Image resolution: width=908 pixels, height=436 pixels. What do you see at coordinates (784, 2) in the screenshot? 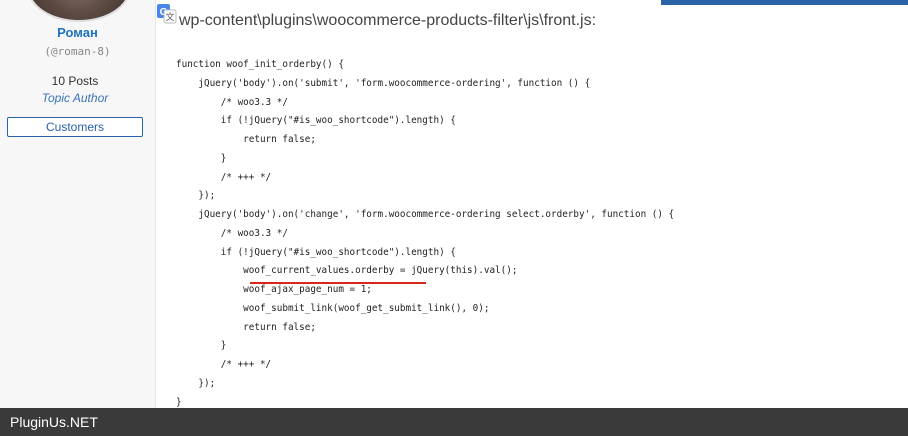
I see `top-accent-bar` at bounding box center [784, 2].